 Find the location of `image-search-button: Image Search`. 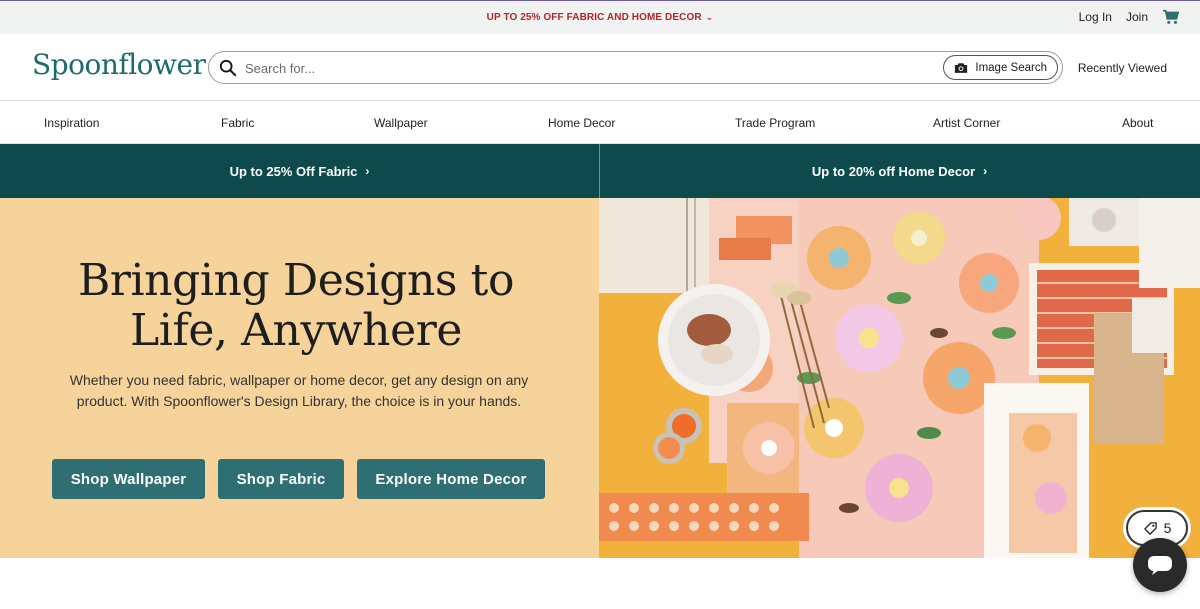

image-search-button: Image Search is located at coordinates (1000, 67).